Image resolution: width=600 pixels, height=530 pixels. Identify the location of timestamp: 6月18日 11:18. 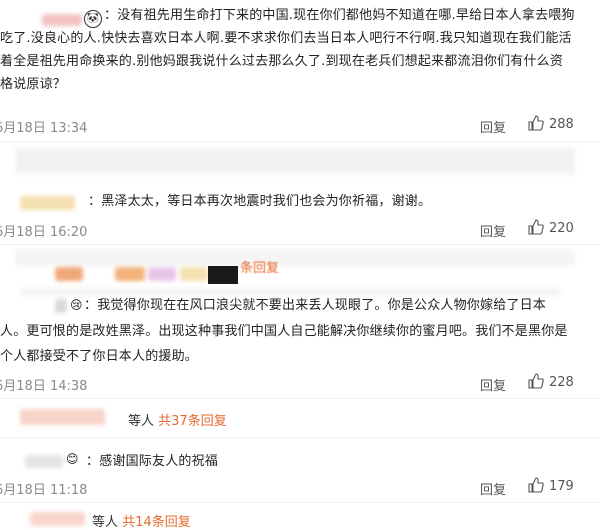
(44, 490).